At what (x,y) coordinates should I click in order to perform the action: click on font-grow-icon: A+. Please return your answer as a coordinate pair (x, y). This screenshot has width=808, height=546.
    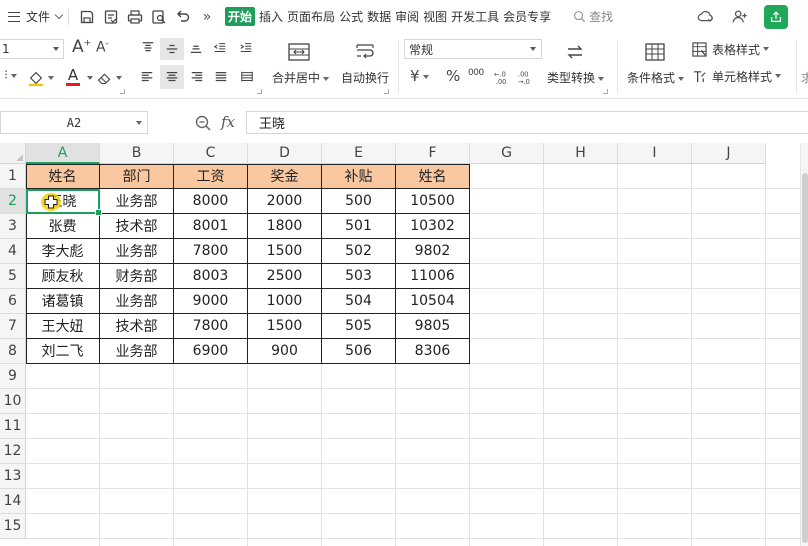
    Looking at the image, I should click on (81, 47).